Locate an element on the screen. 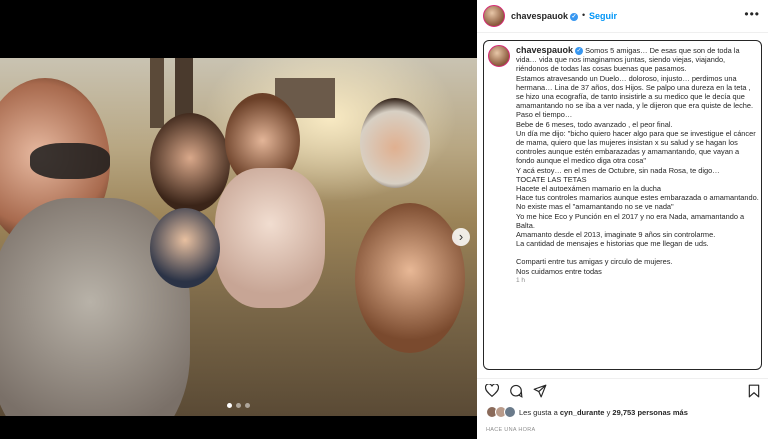 The height and width of the screenshot is (439, 768). likes-count: 29,753 is located at coordinates (623, 412).